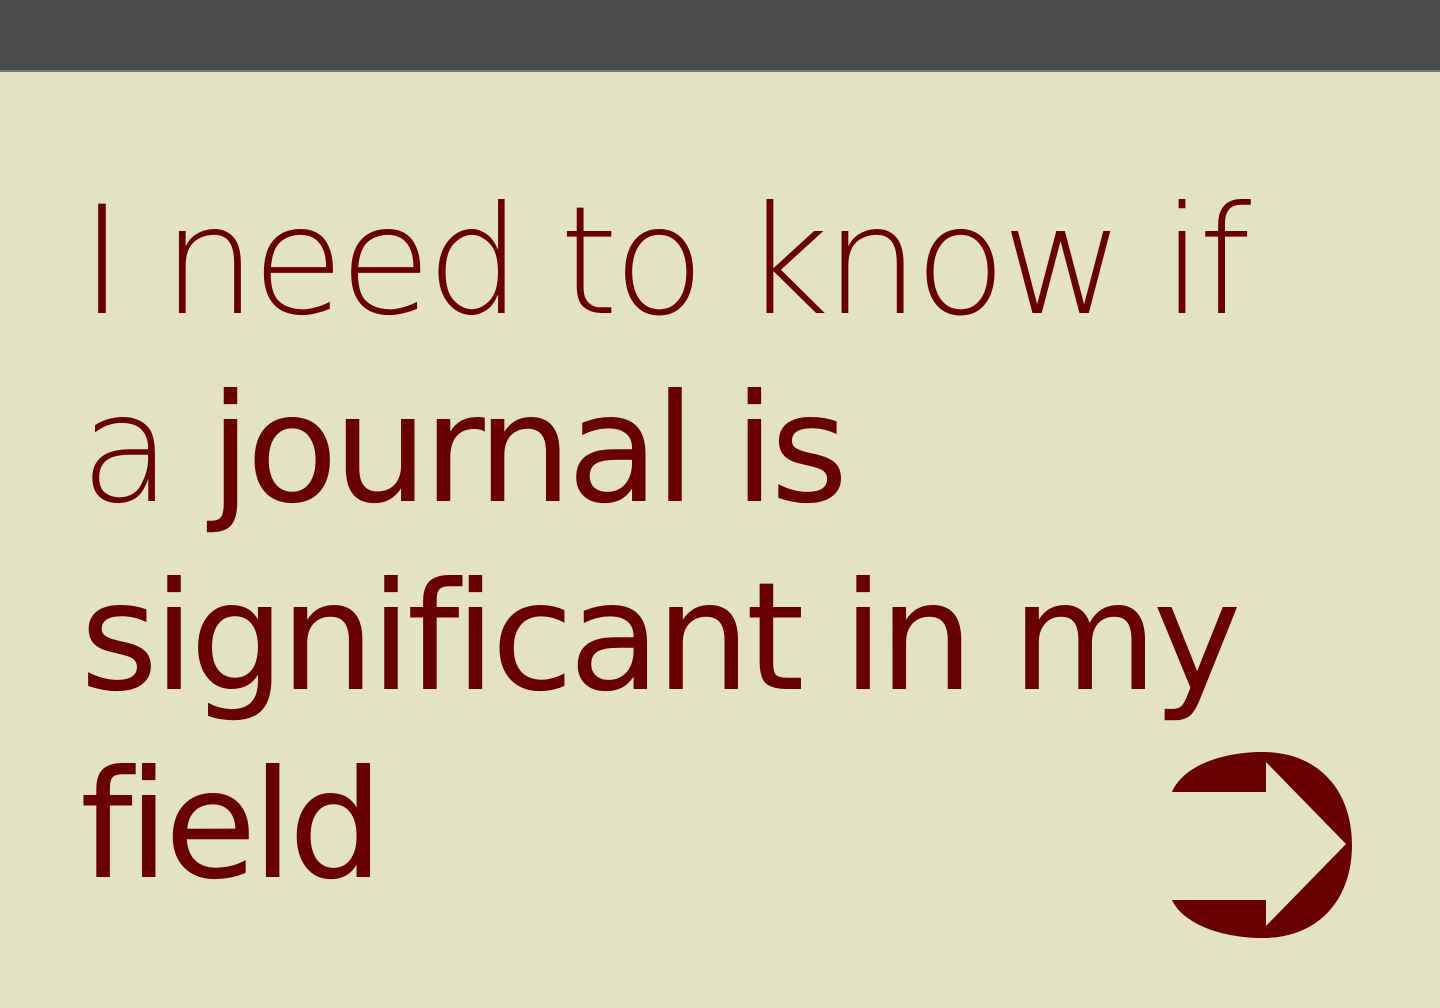  Describe the element at coordinates (232, 826) in the screenshot. I see `prompt-line-4: field` at that location.